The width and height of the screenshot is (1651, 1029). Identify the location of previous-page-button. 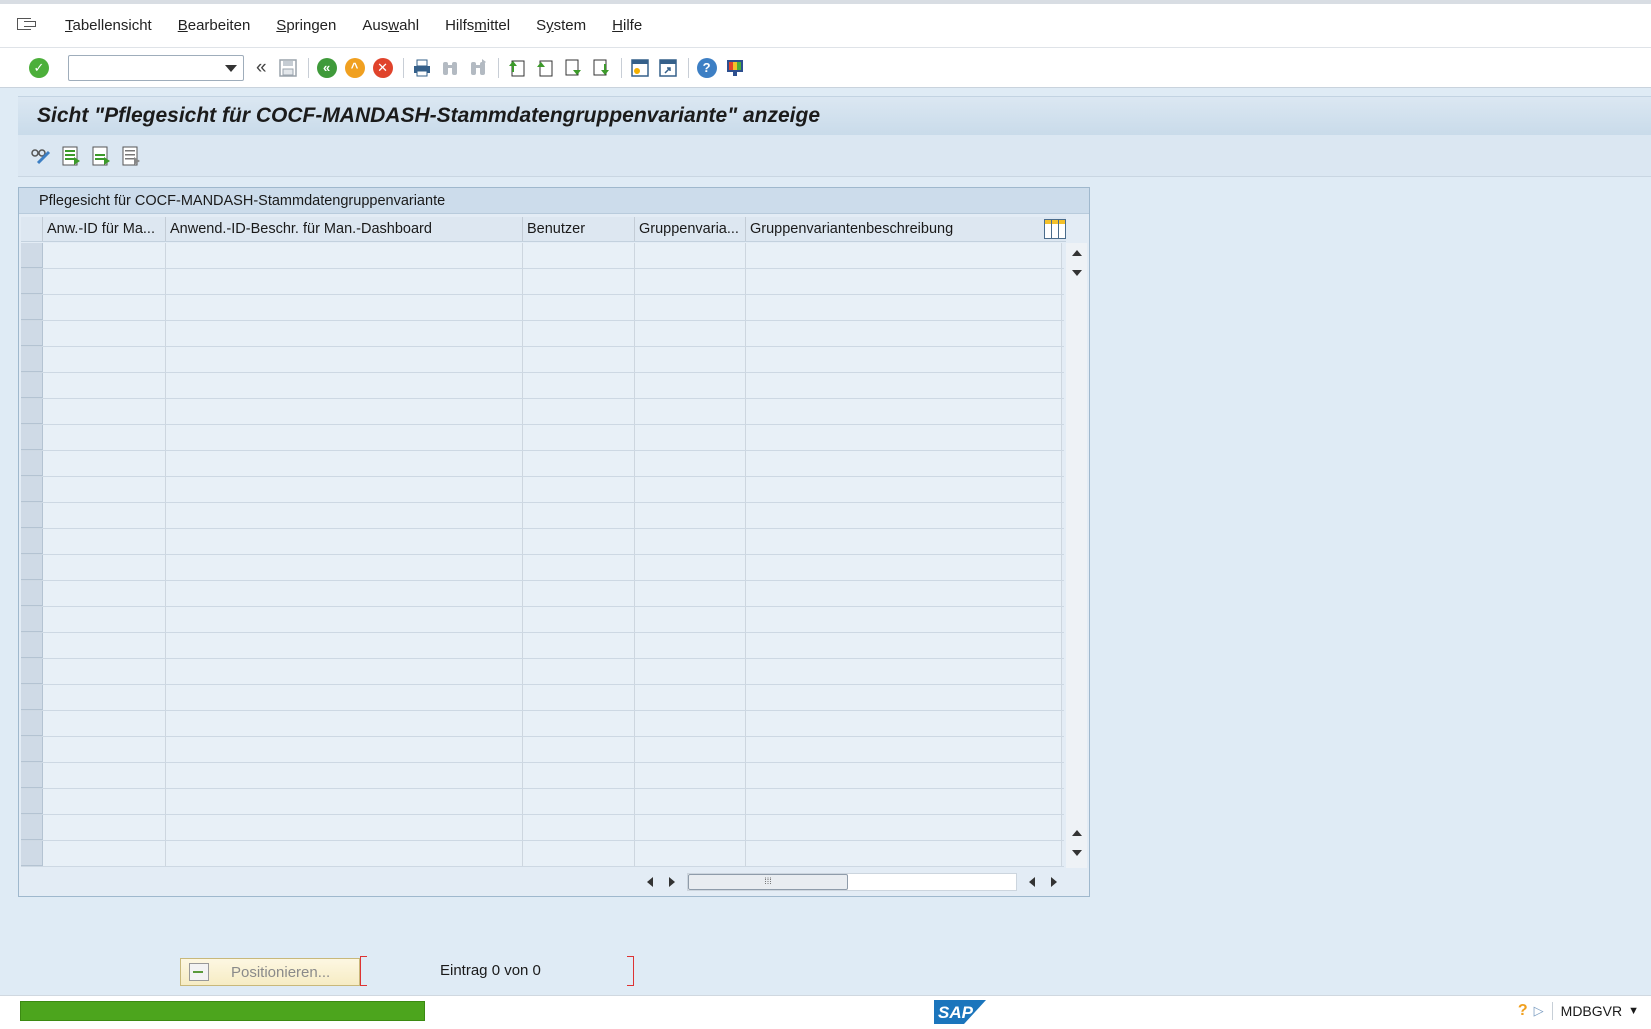
(545, 68).